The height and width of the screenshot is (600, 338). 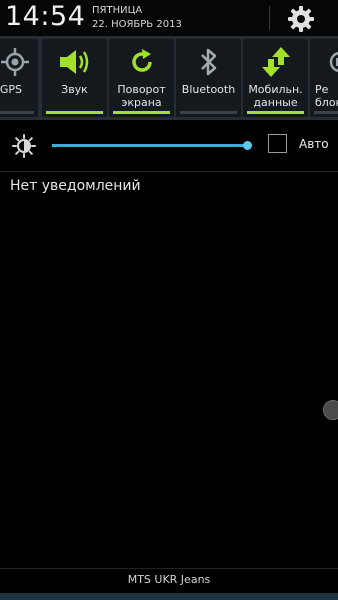 What do you see at coordinates (326, 96) in the screenshot?
I see `toggle-label: Ре блок` at bounding box center [326, 96].